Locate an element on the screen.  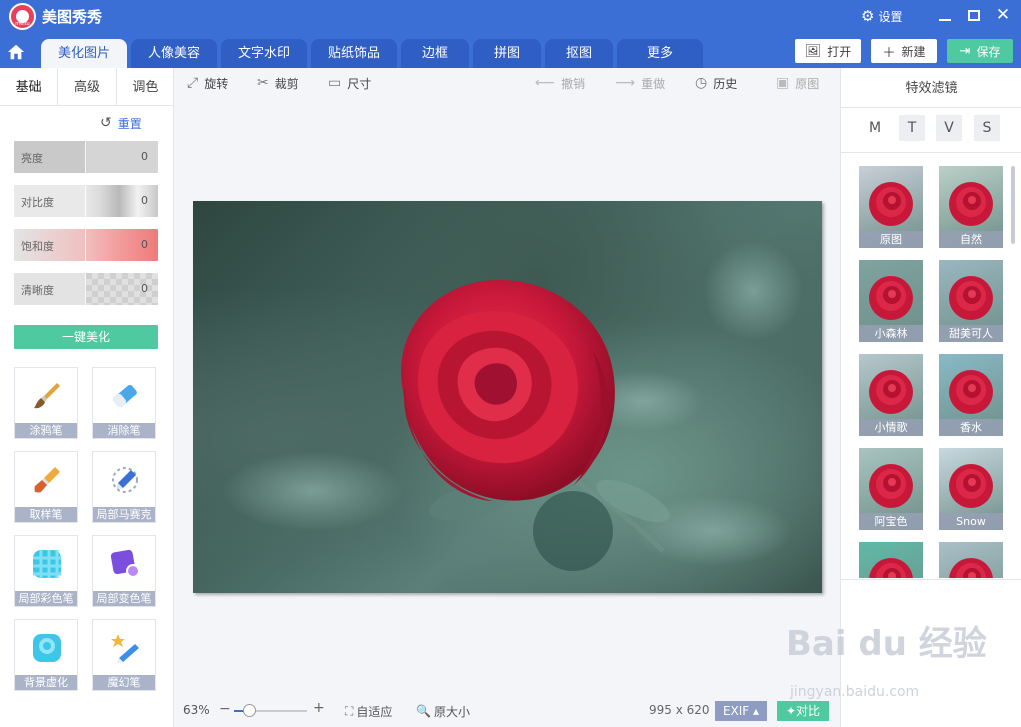
zoom-in-button: + is located at coordinates (319, 708).